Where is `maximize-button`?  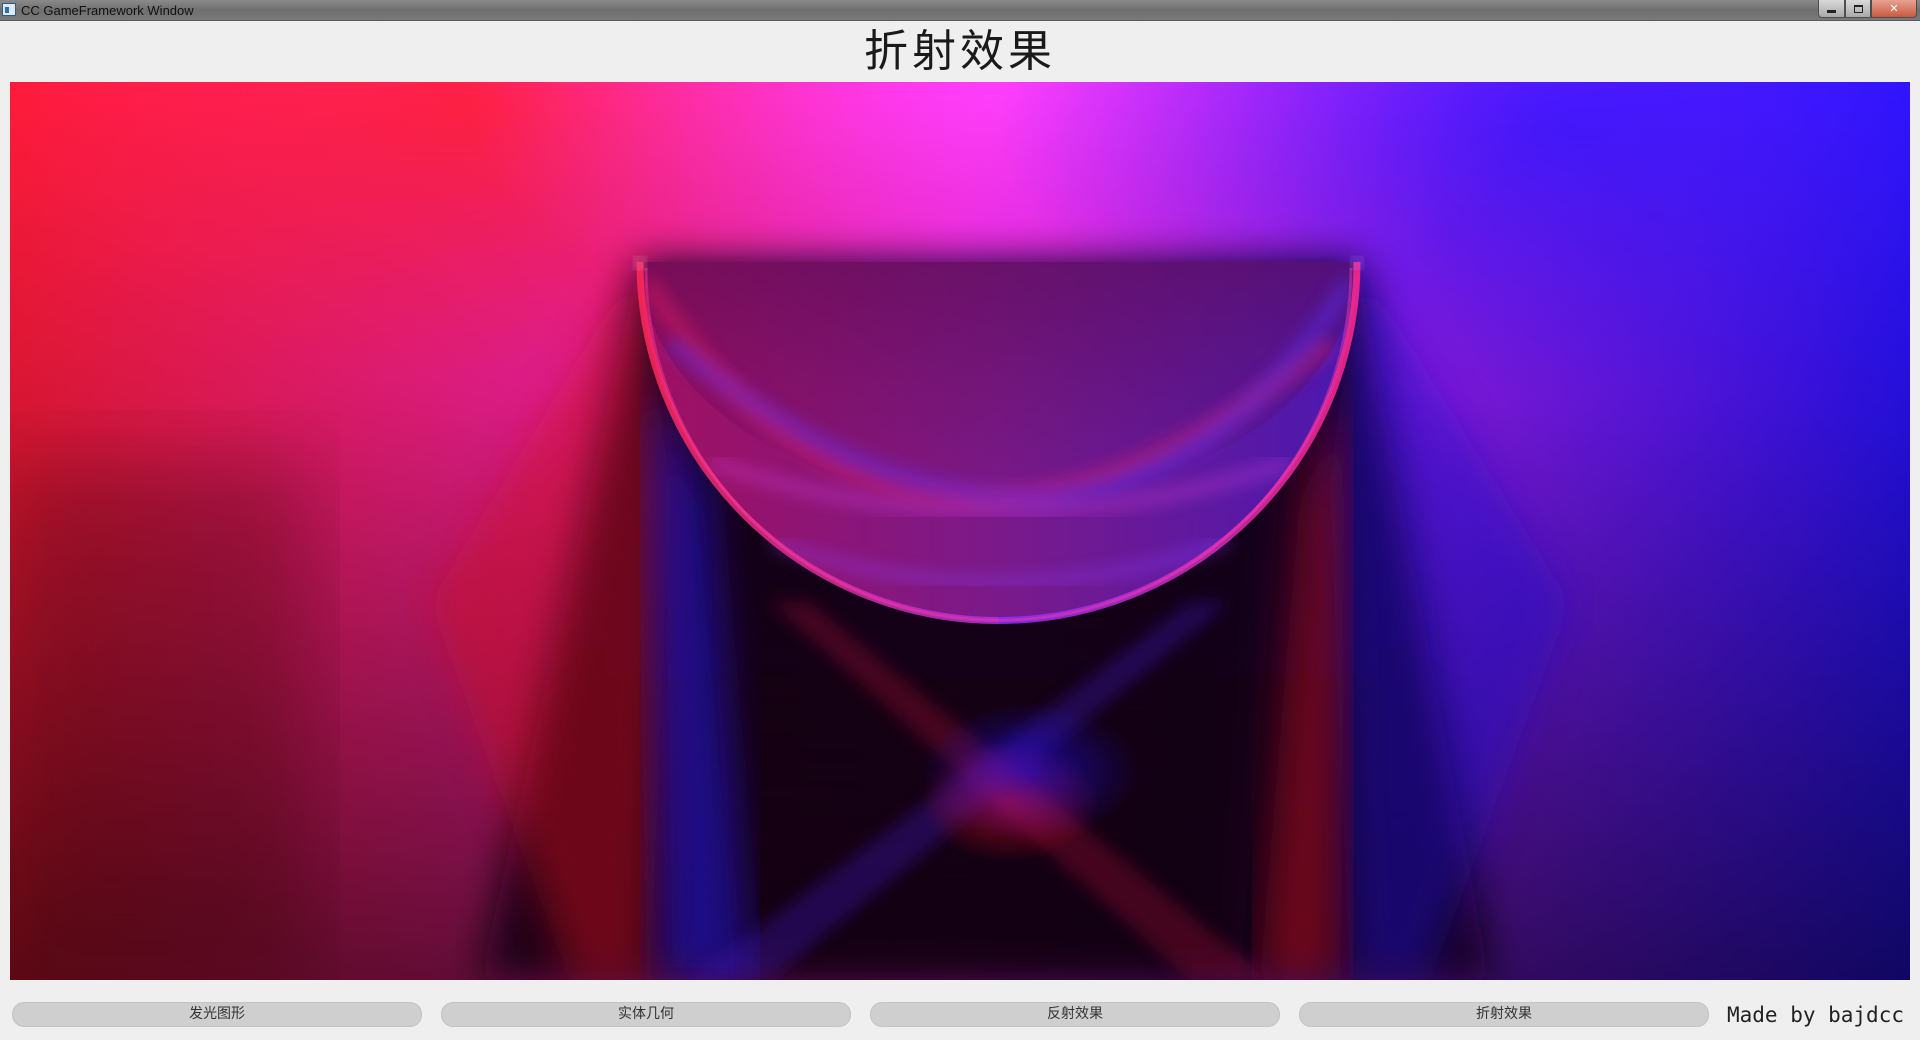 maximize-button is located at coordinates (1858, 9).